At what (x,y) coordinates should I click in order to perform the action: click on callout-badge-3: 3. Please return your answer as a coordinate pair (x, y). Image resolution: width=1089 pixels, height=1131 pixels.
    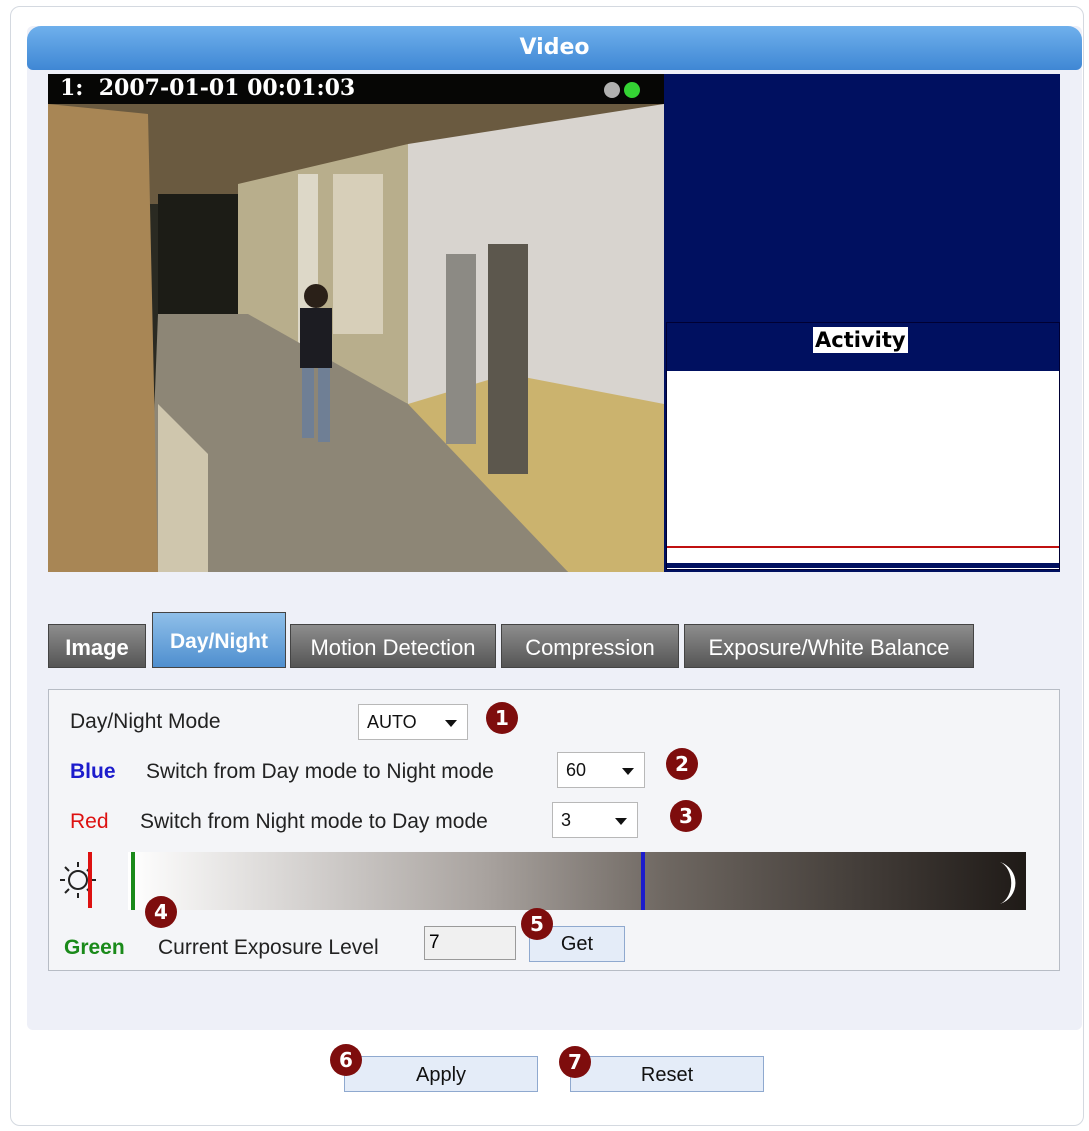
    Looking at the image, I should click on (686, 816).